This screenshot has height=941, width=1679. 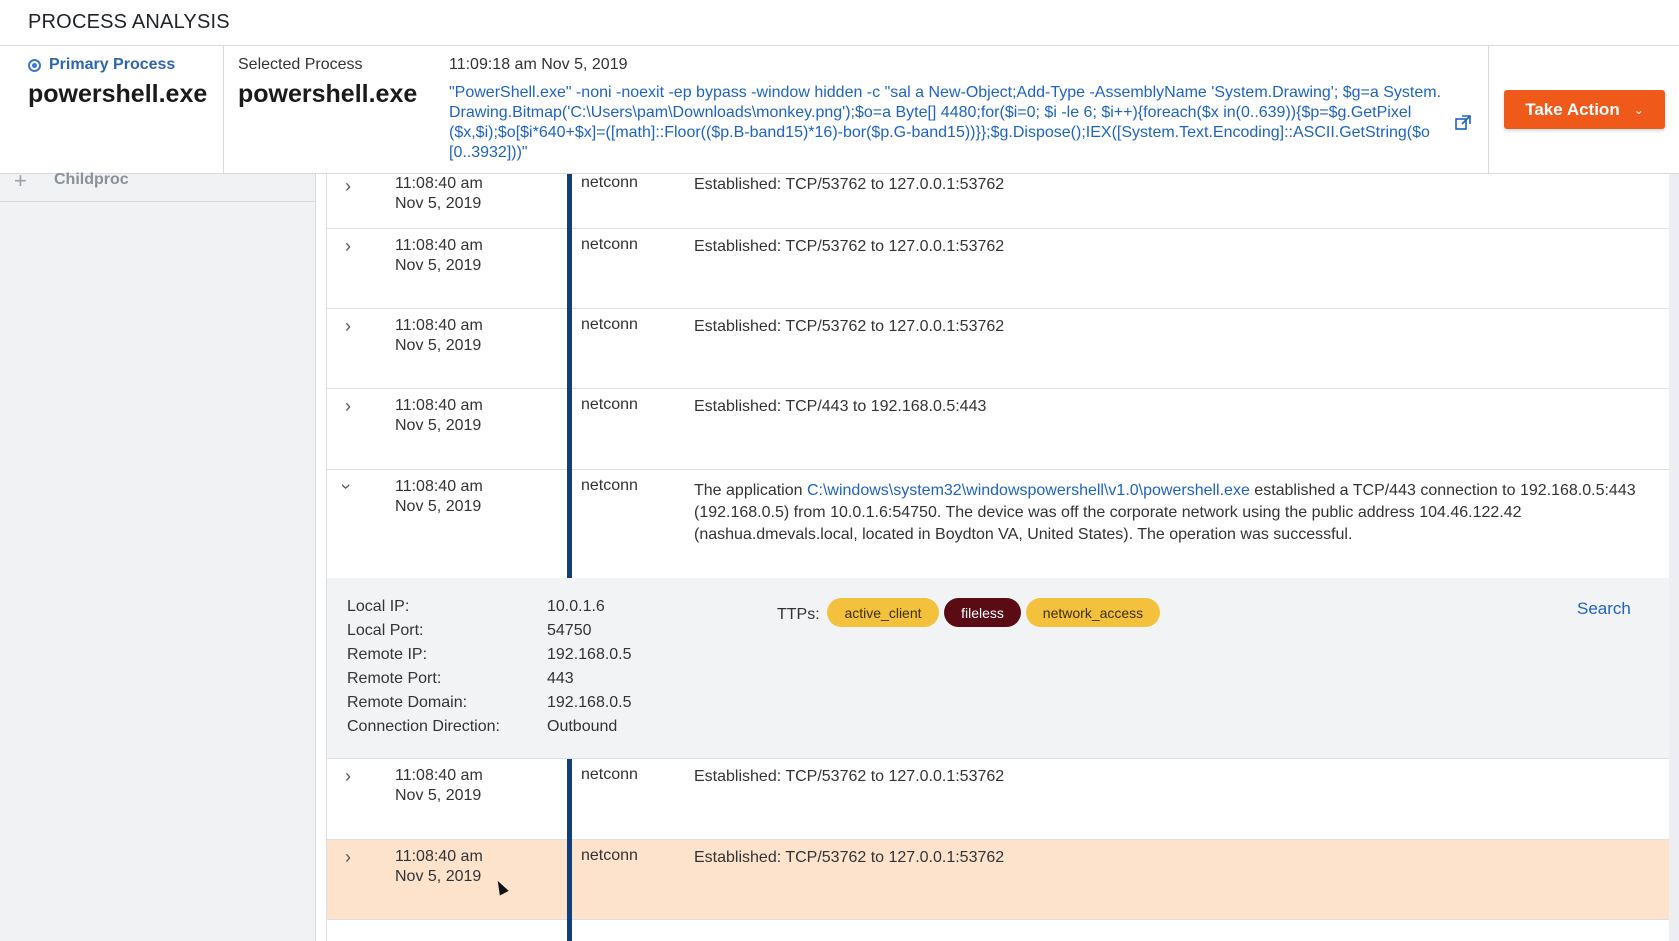 I want to click on detail-field: Local Port: 54750, so click(x=469, y=630).